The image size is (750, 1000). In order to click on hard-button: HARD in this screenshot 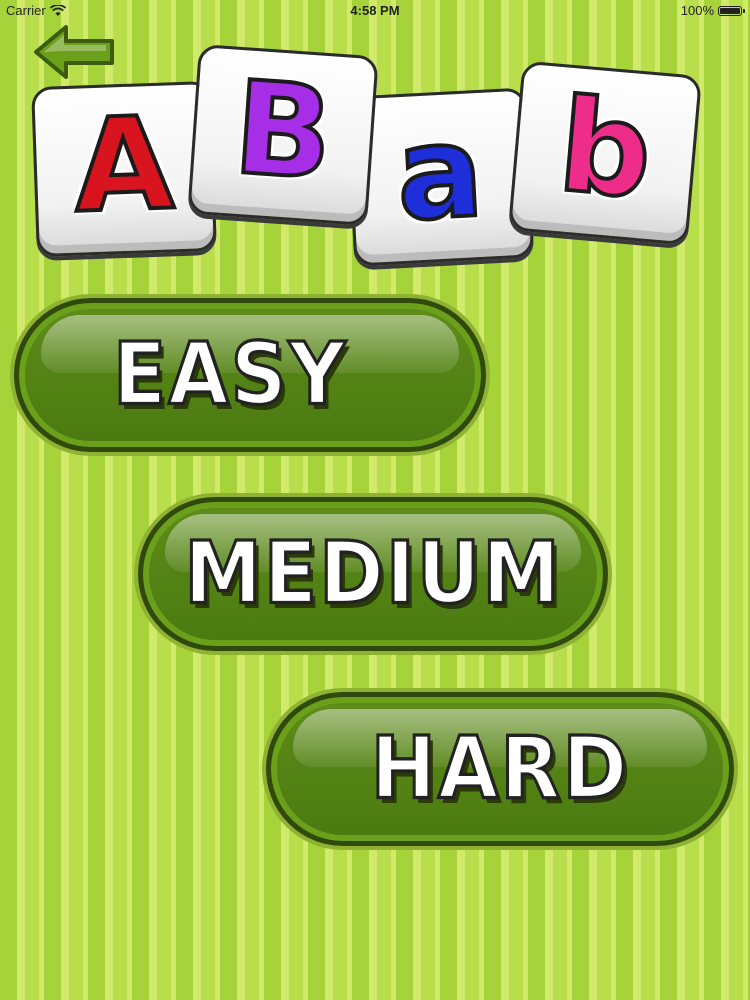, I will do `click(500, 769)`.